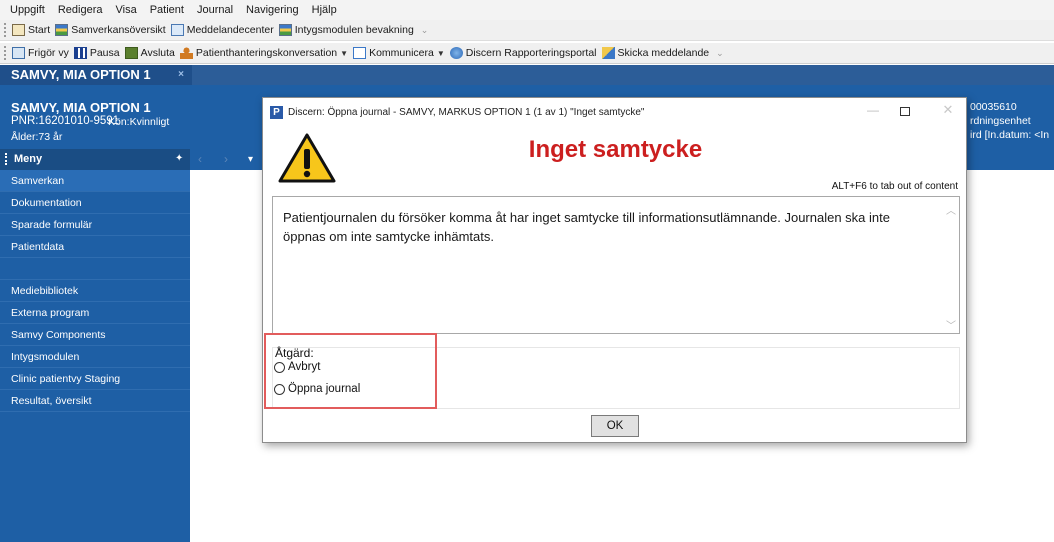  Describe the element at coordinates (1010, 135) in the screenshot. I see `banner-right-line-3: ird [In.datum: <In` at that location.